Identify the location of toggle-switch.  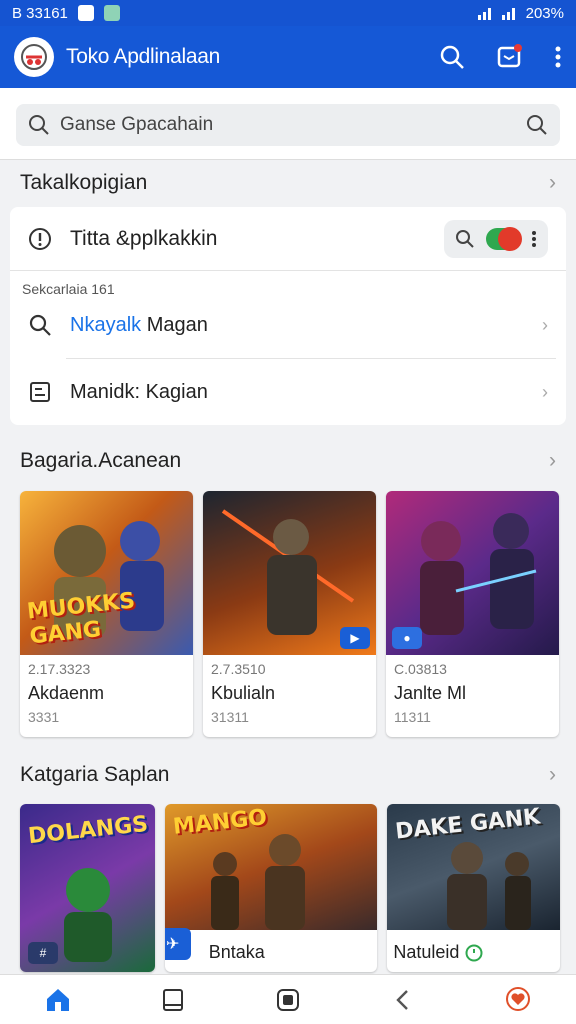
(503, 238).